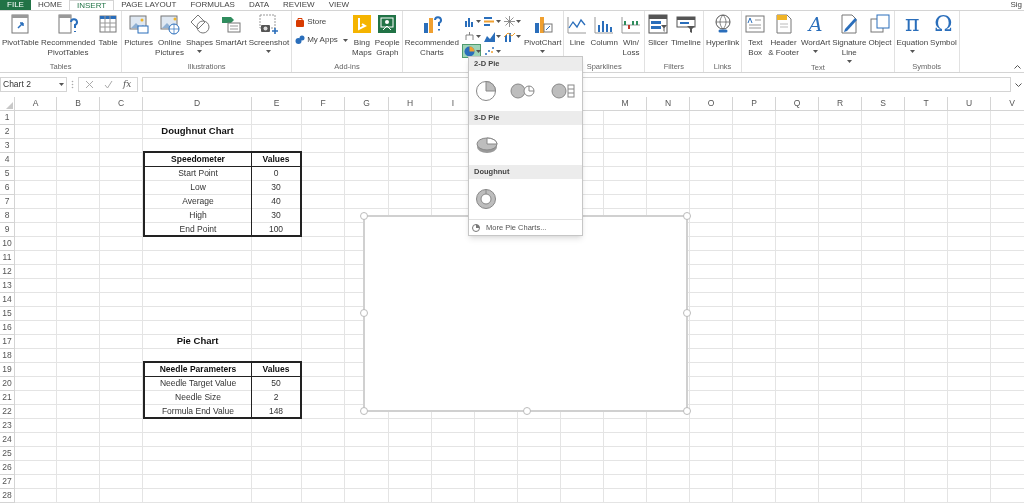  Describe the element at coordinates (755, 35) in the screenshot. I see `ribbon-button: Text Box` at that location.